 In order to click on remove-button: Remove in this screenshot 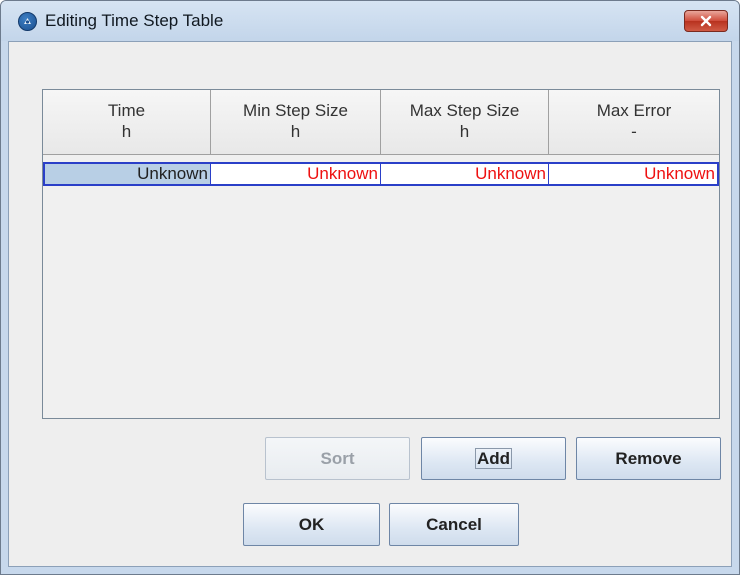, I will do `click(648, 458)`.